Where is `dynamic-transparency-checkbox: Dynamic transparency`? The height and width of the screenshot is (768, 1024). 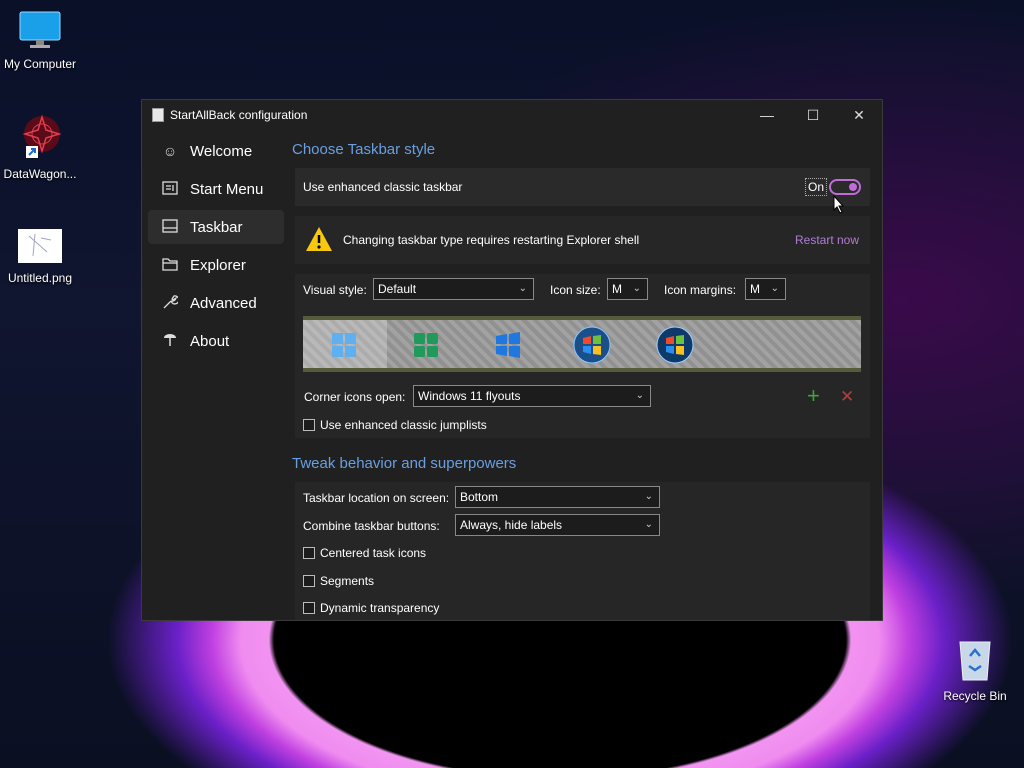
dynamic-transparency-checkbox: Dynamic transparency is located at coordinates (371, 608).